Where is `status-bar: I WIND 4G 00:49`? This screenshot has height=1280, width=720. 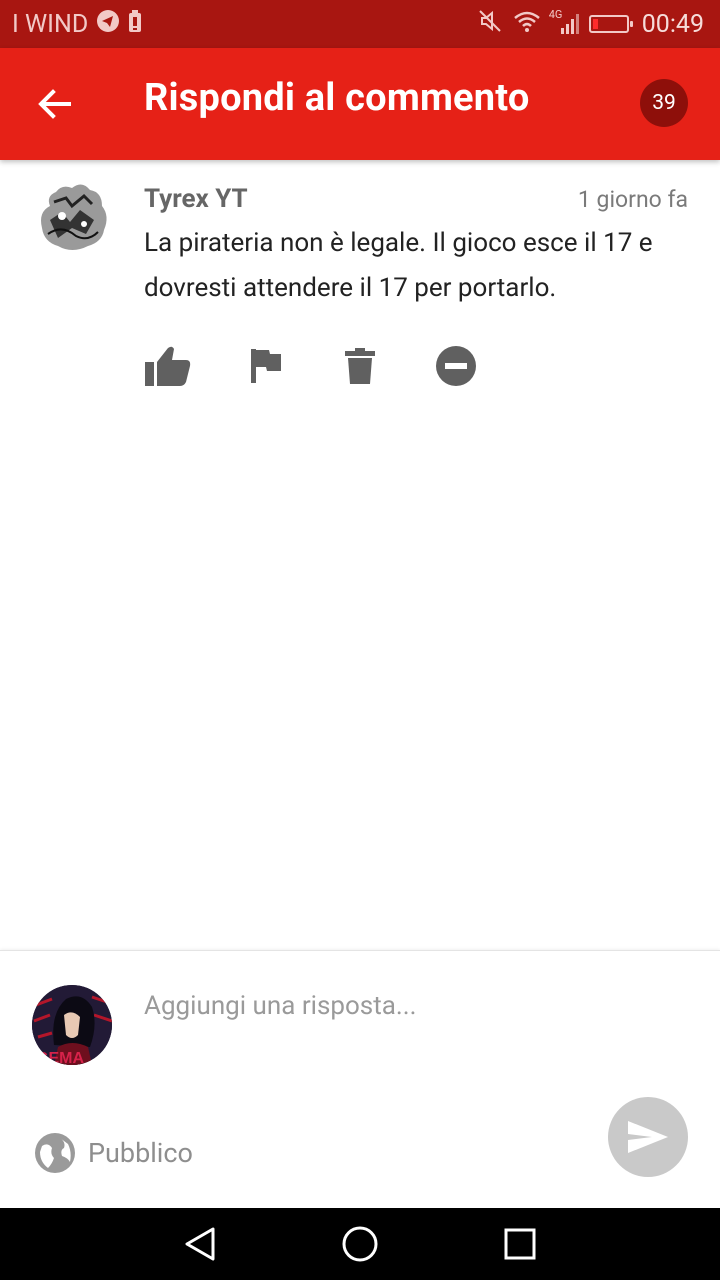 status-bar: I WIND 4G 00:49 is located at coordinates (360, 24).